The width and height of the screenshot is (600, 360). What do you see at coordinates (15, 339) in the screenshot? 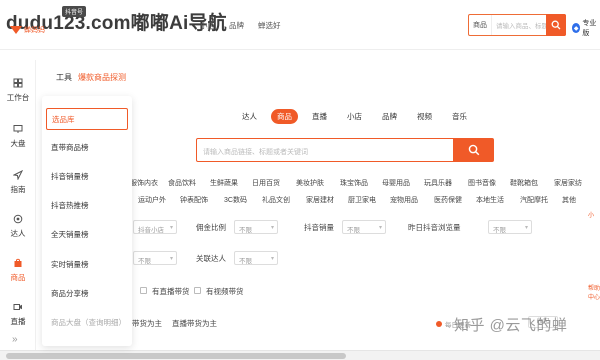
I see `expand-chevron-icon: »` at bounding box center [15, 339].